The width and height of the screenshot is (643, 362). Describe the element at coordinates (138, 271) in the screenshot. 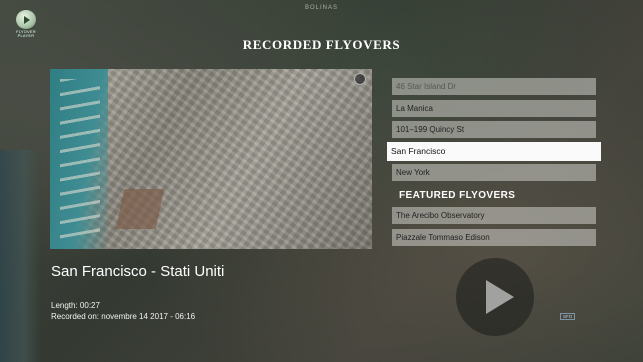

I see `place-title: San Francisco - Stati Uniti` at that location.